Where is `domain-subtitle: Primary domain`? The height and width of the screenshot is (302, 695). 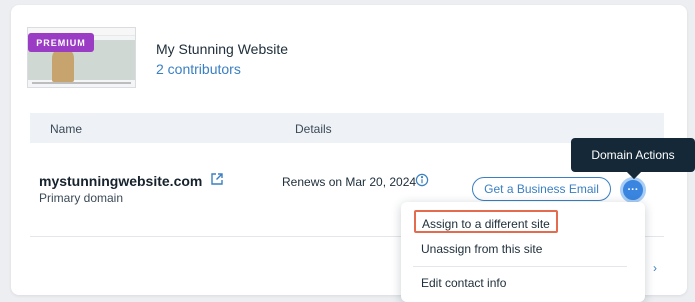
domain-subtitle: Primary domain is located at coordinates (81, 198).